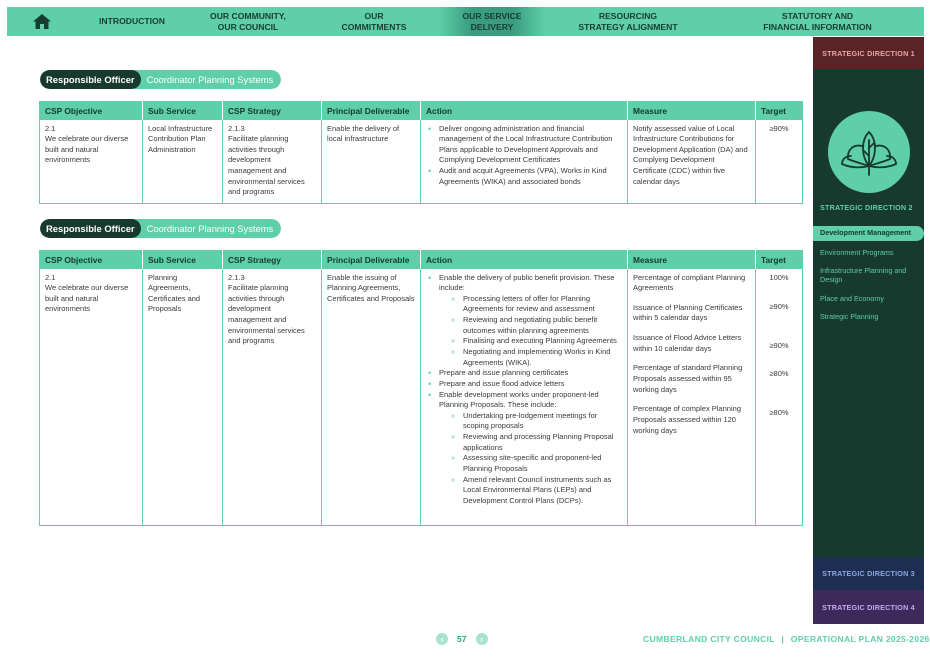 The height and width of the screenshot is (660, 930). Describe the element at coordinates (868, 253) in the screenshot. I see `sidebar-item-environment-programs: Environment Programs` at that location.